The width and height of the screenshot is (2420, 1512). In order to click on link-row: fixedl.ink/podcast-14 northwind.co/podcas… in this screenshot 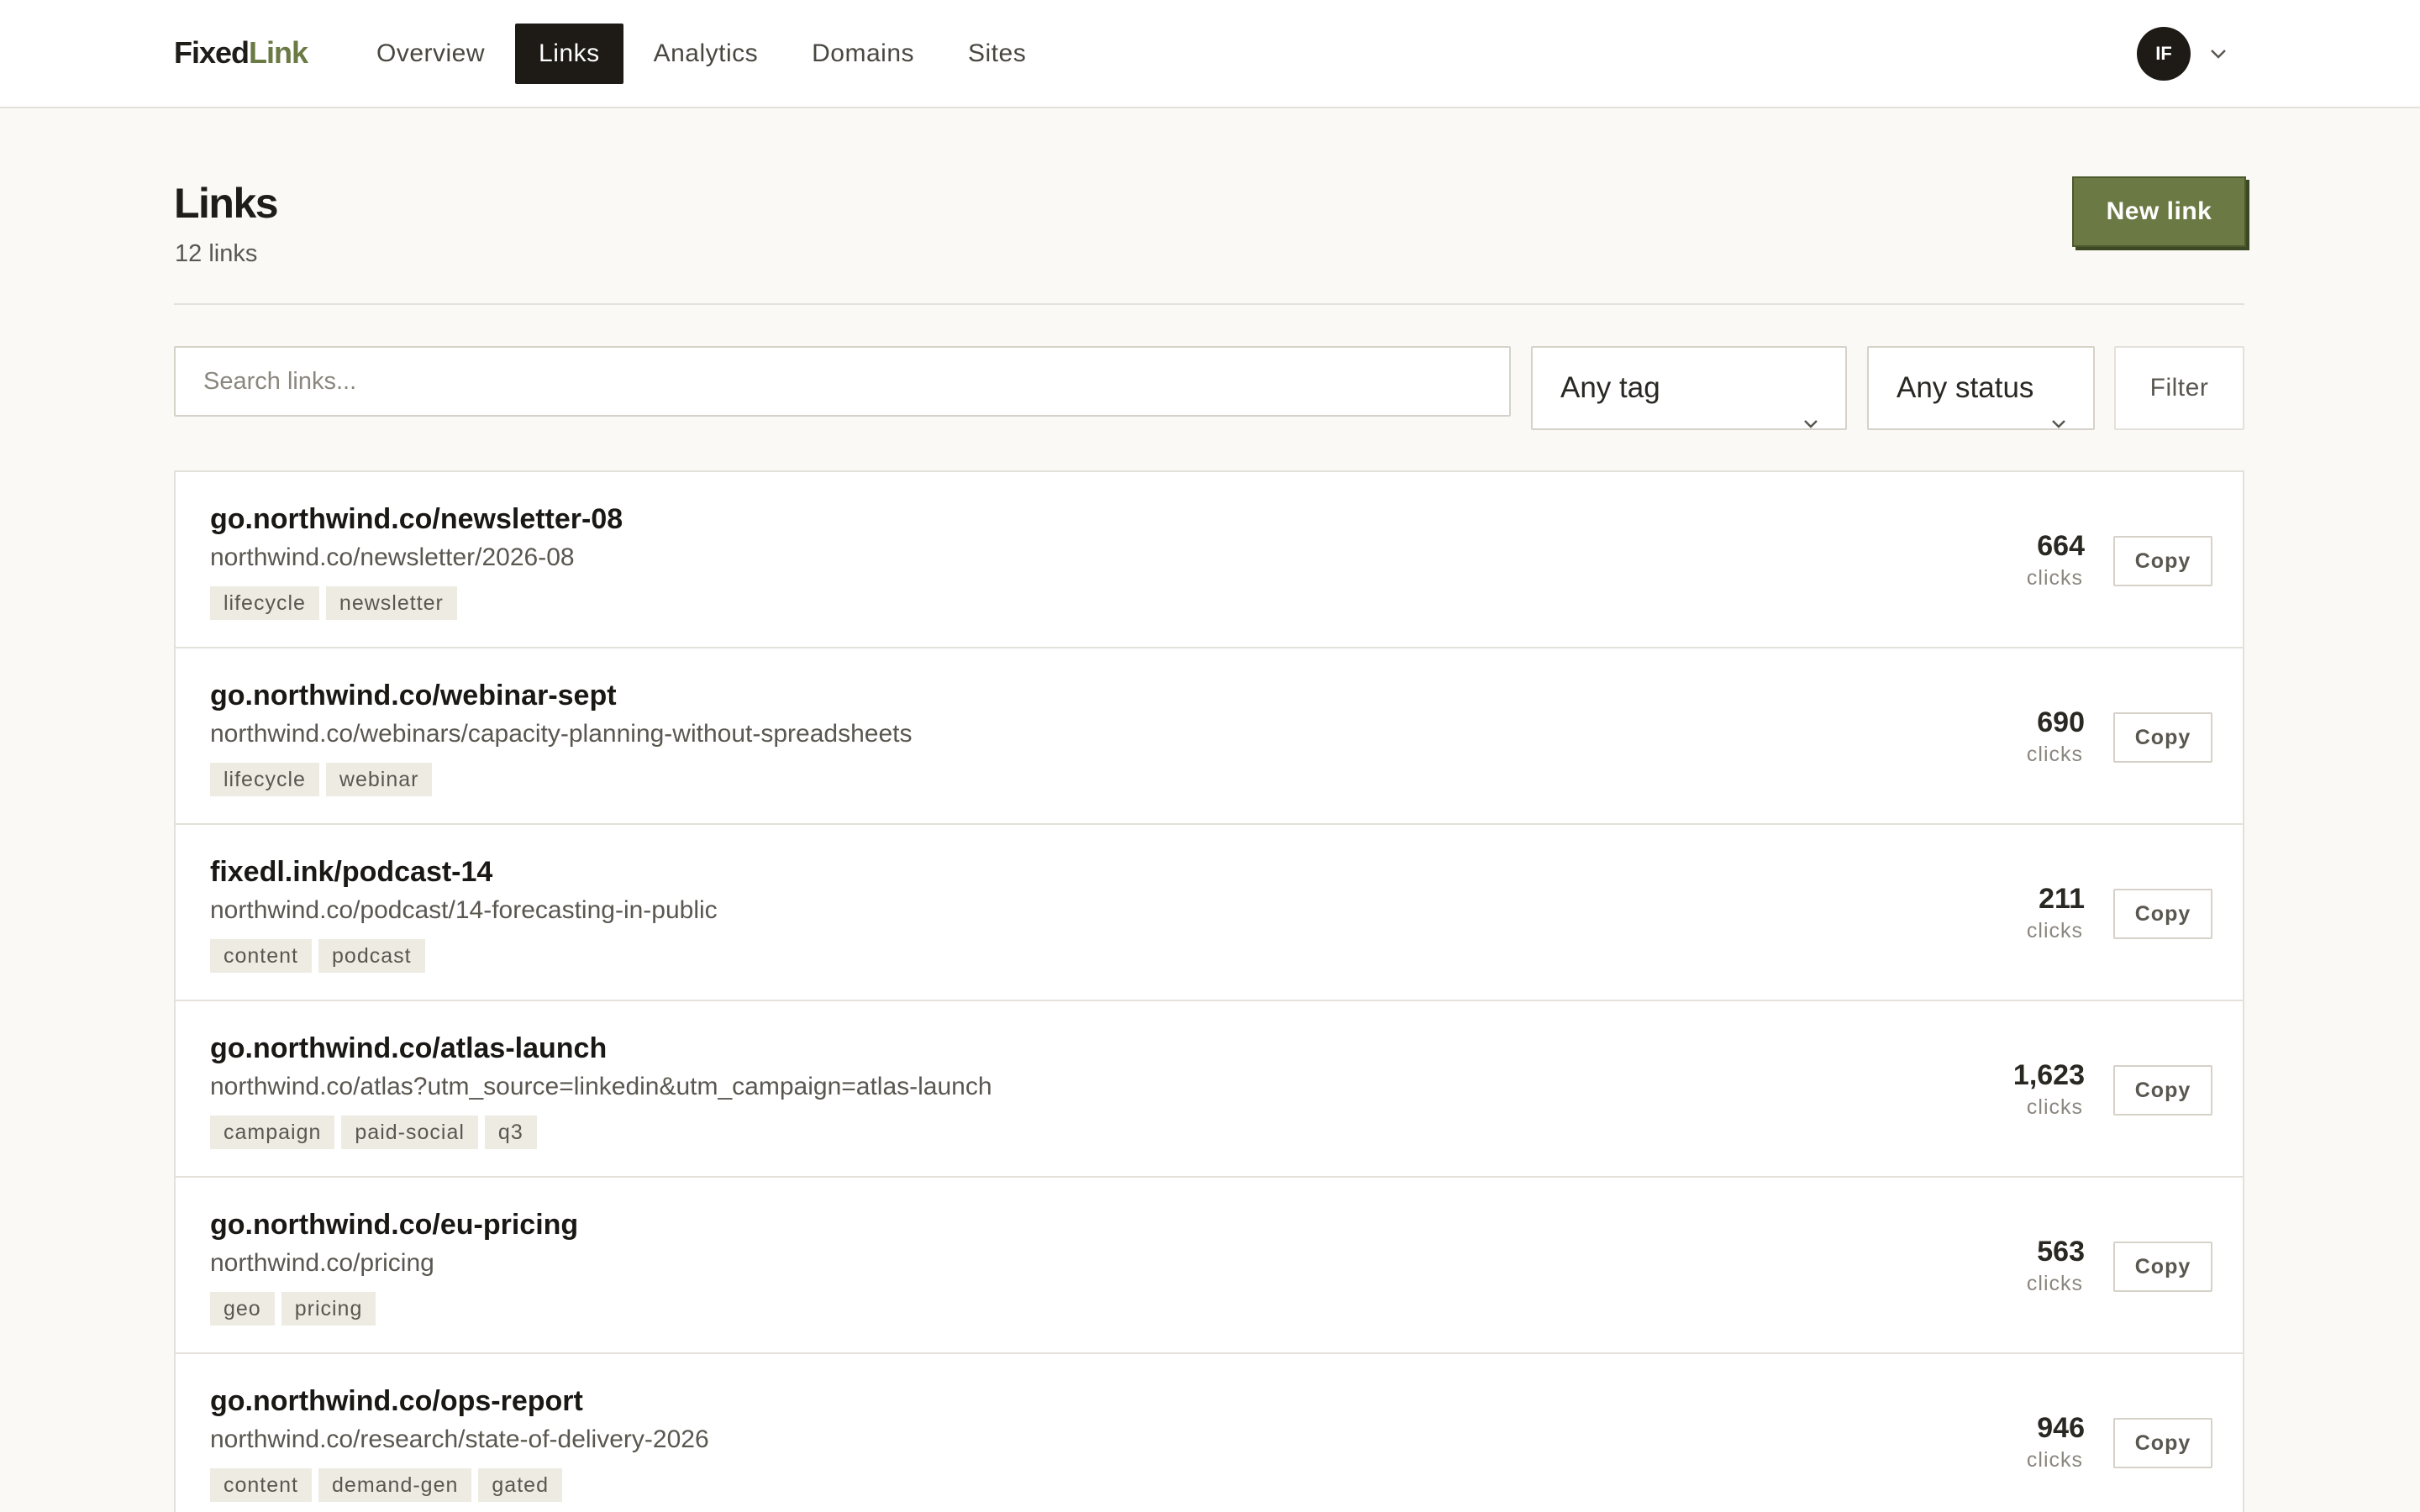, I will do `click(1209, 913)`.